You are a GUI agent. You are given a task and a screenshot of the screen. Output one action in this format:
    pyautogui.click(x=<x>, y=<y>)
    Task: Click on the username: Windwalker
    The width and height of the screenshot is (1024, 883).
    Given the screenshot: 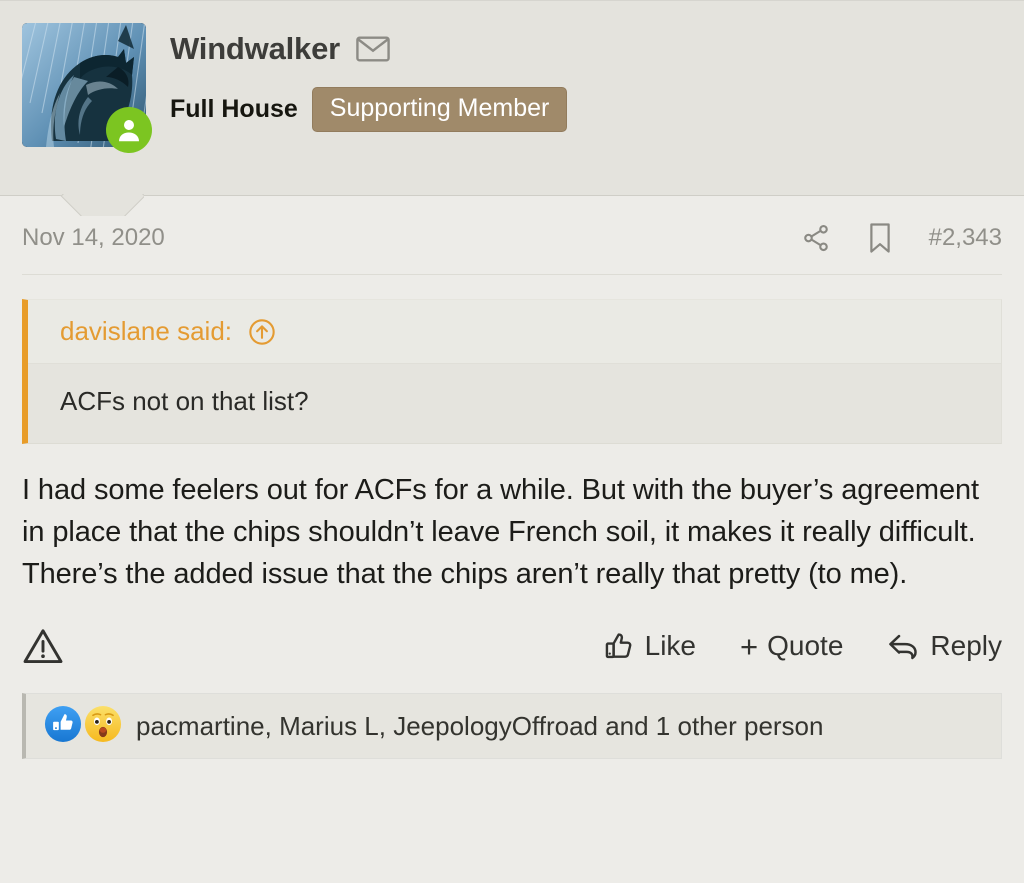 What is the action you would take?
    pyautogui.click(x=255, y=49)
    